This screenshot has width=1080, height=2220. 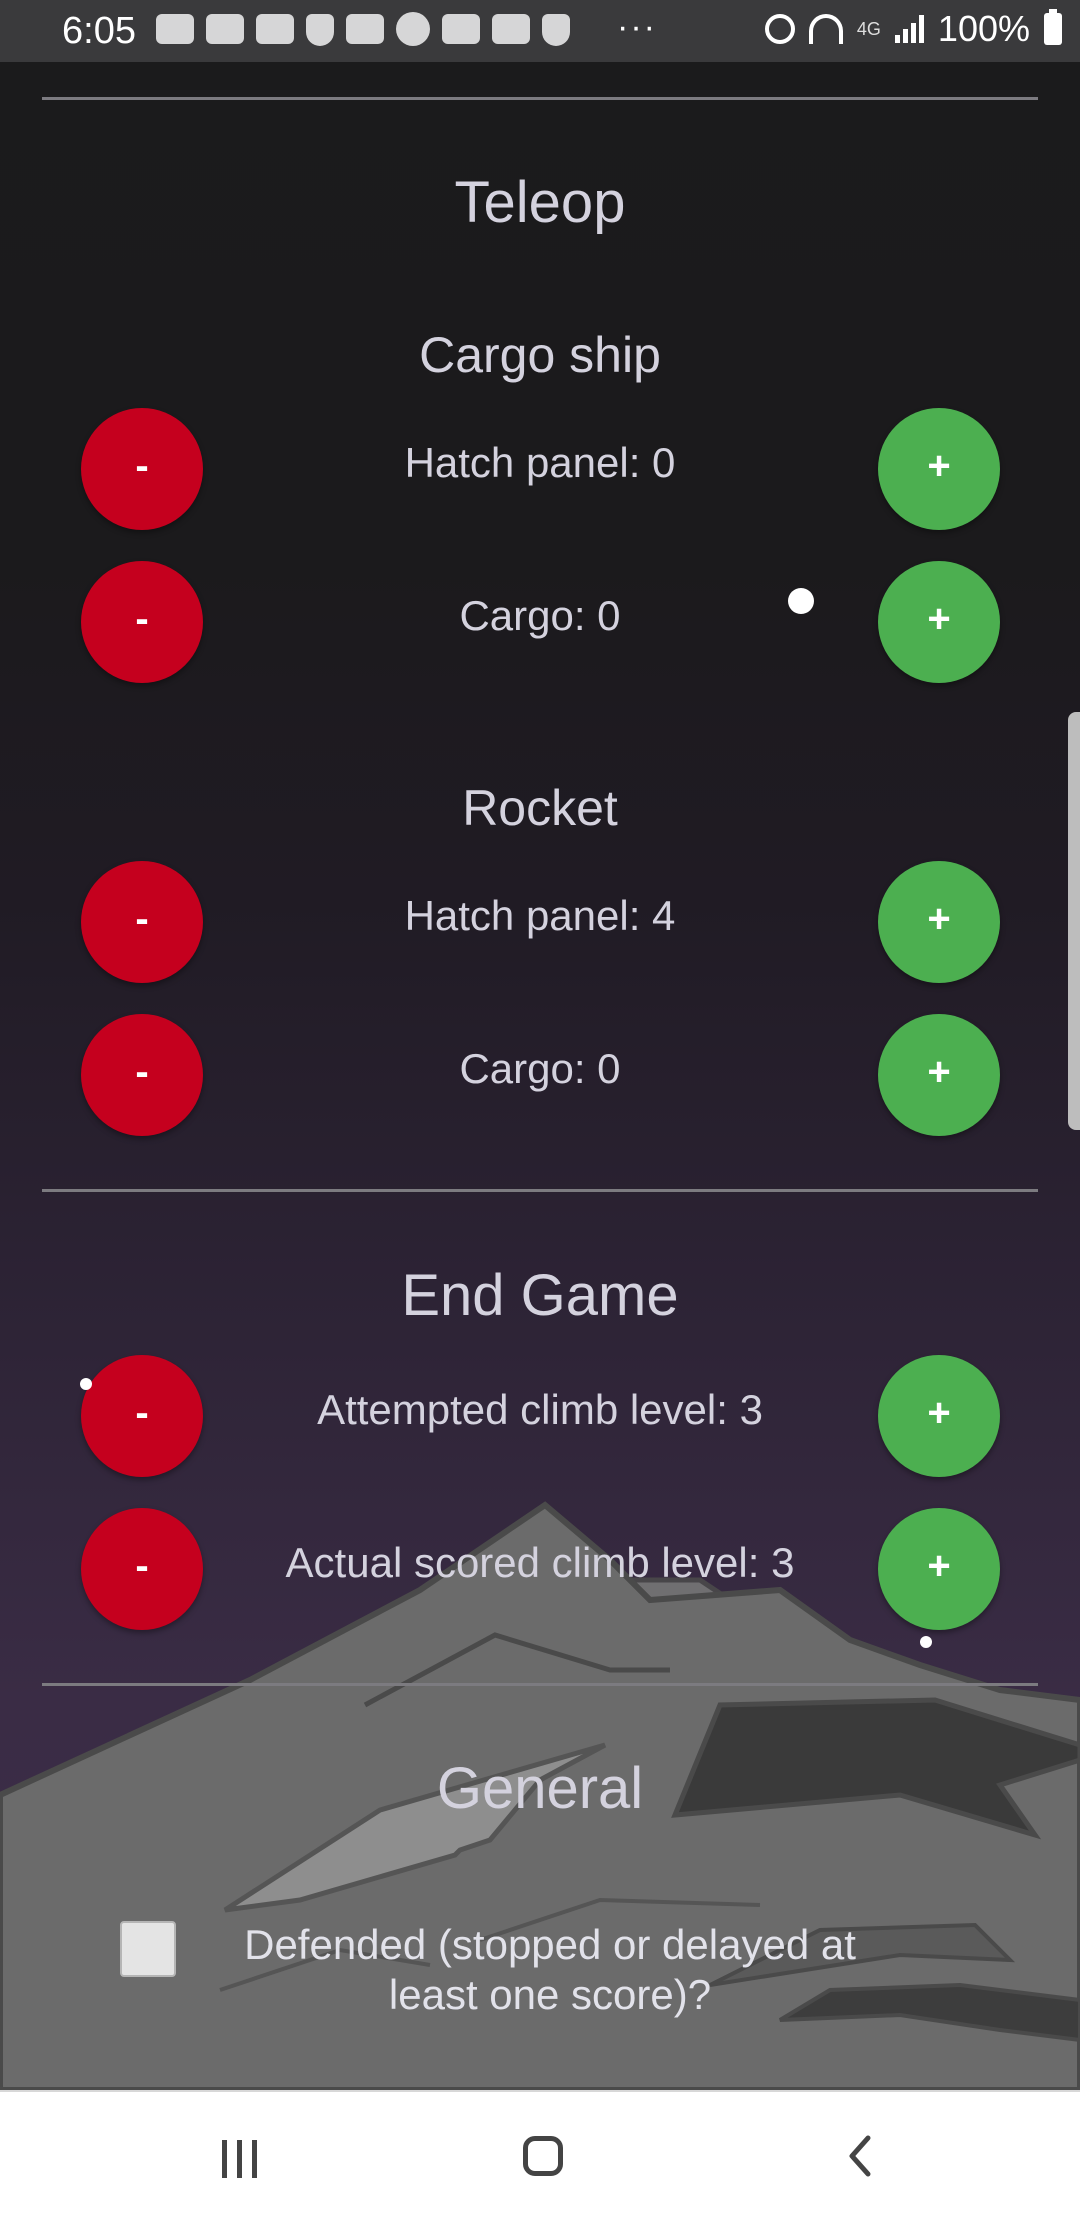 What do you see at coordinates (862, 2156) in the screenshot?
I see `back-button` at bounding box center [862, 2156].